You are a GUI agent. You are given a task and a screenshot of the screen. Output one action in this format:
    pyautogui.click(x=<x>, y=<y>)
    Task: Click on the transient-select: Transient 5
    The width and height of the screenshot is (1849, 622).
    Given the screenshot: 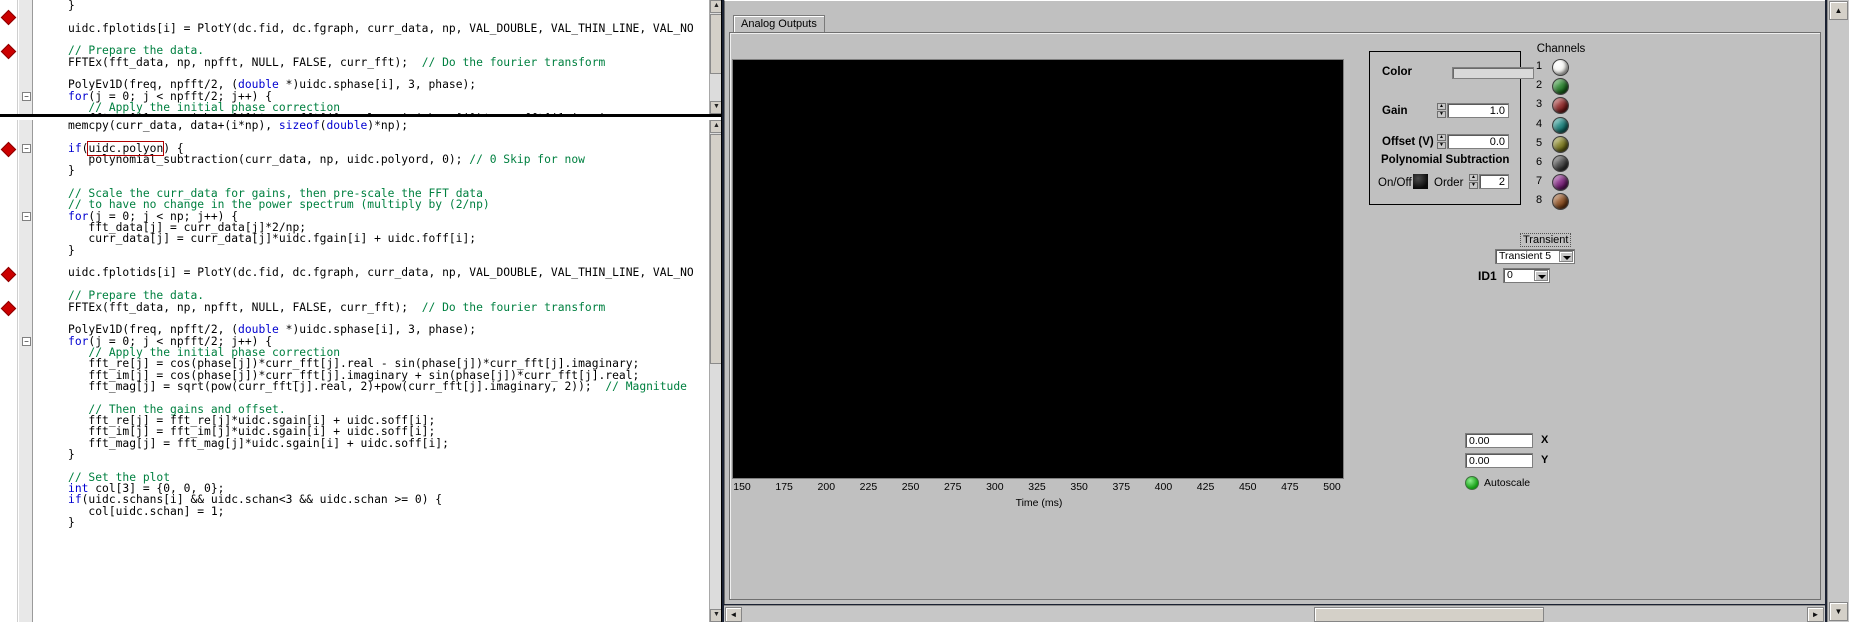 What is the action you would take?
    pyautogui.click(x=1535, y=256)
    